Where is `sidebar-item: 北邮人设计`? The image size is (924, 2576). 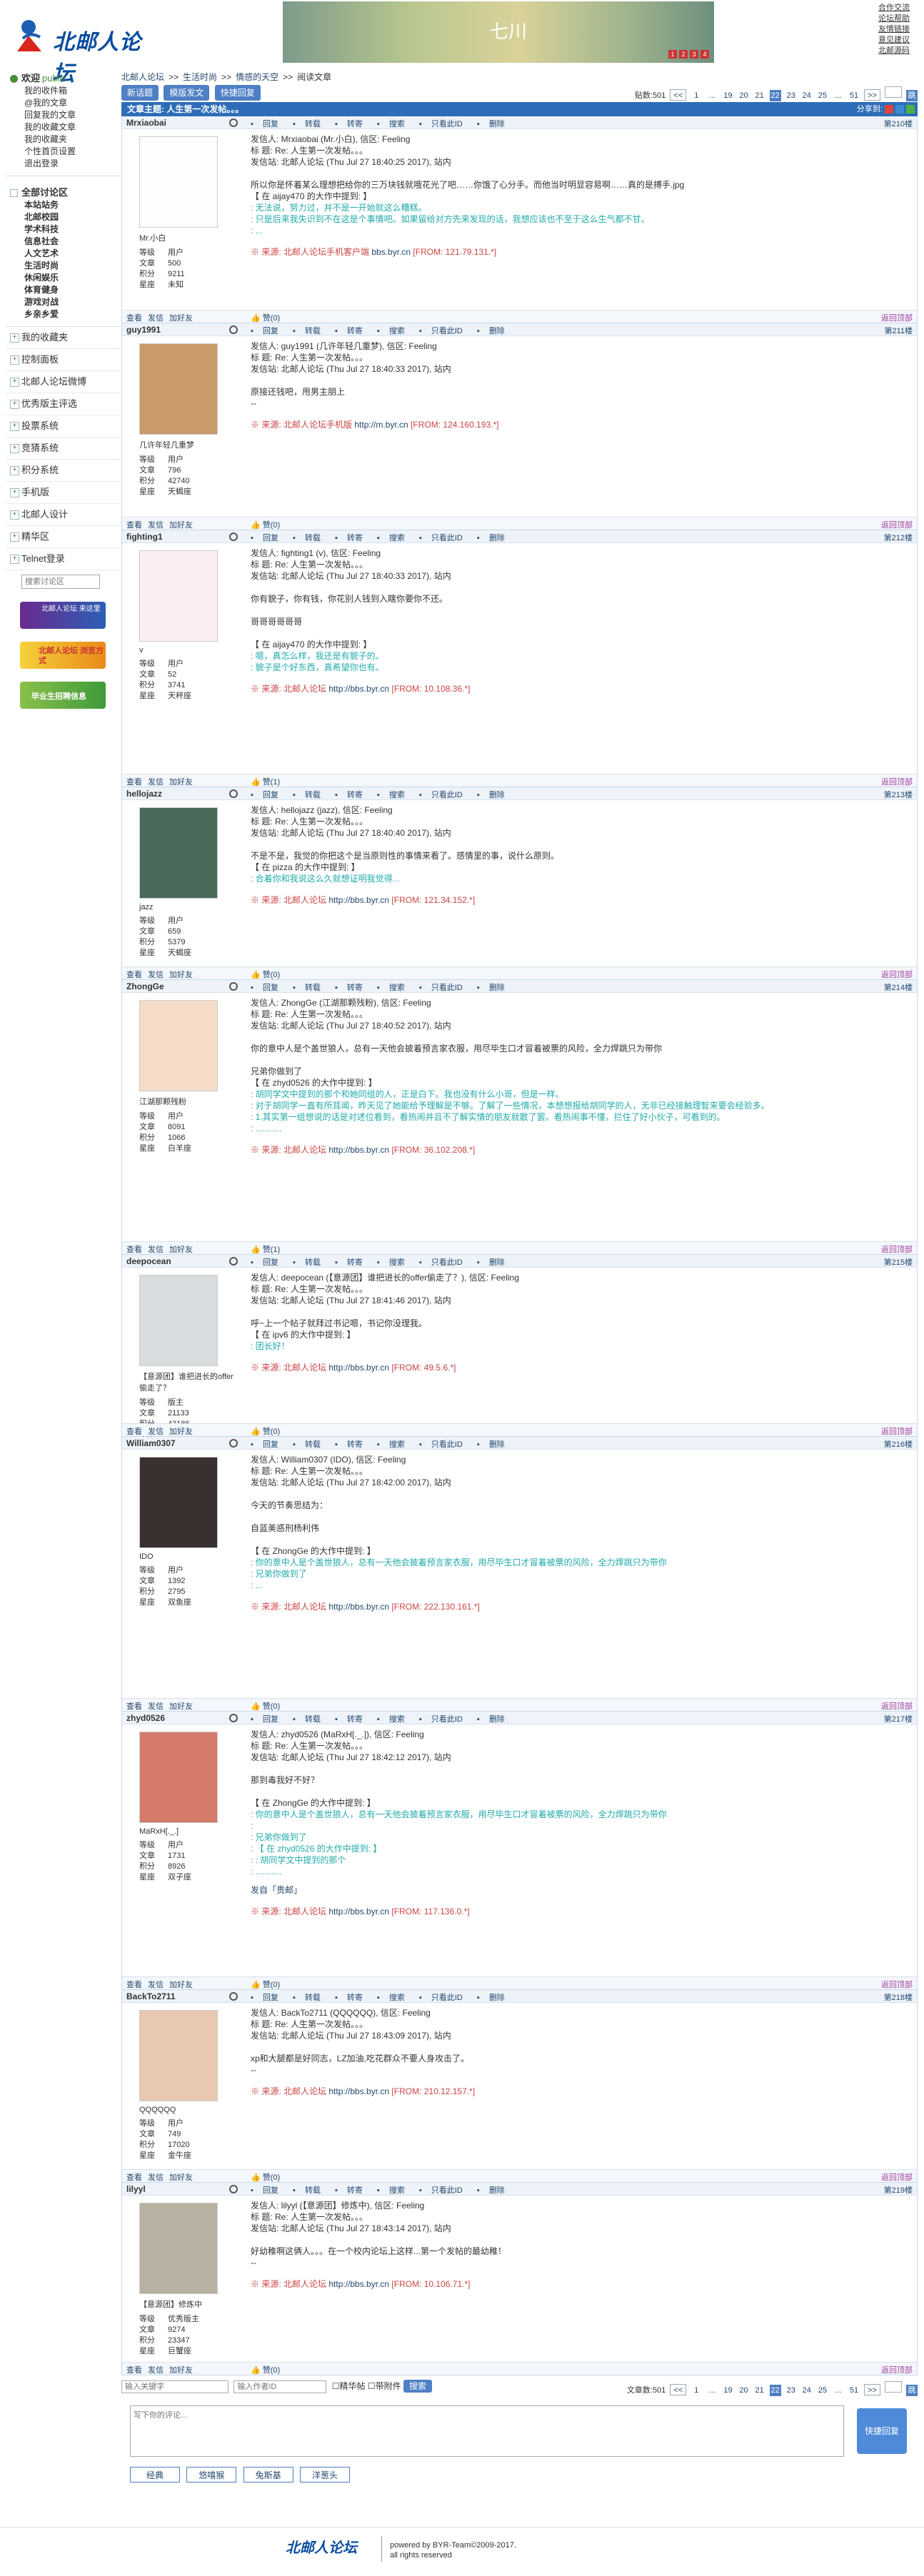 sidebar-item: 北邮人设计 is located at coordinates (63, 515).